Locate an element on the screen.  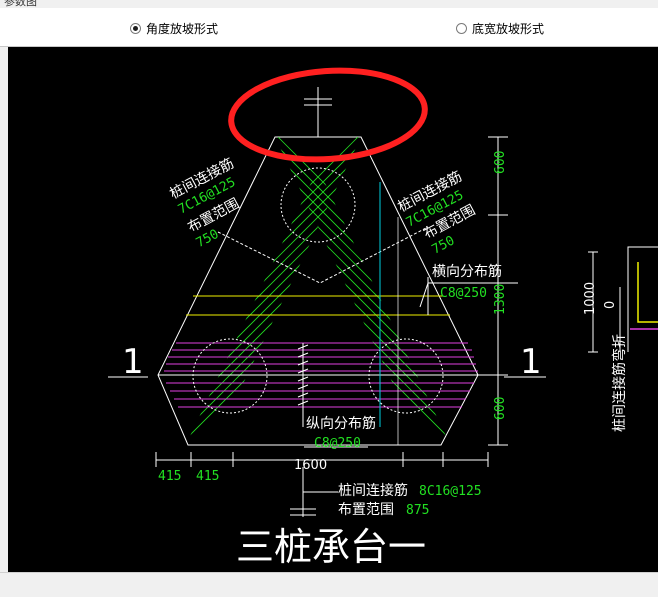
window-titlebar: 参数图 is located at coordinates (329, 4).